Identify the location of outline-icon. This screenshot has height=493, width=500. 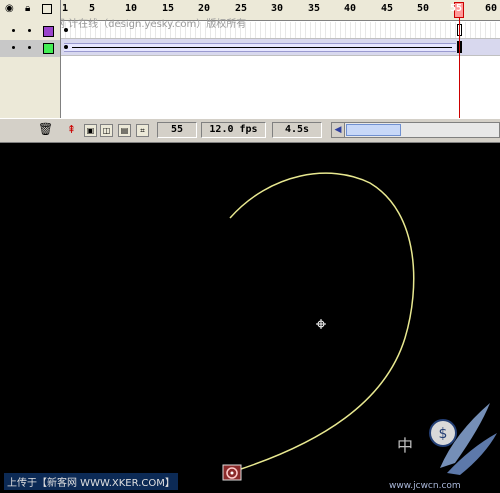
(47, 9).